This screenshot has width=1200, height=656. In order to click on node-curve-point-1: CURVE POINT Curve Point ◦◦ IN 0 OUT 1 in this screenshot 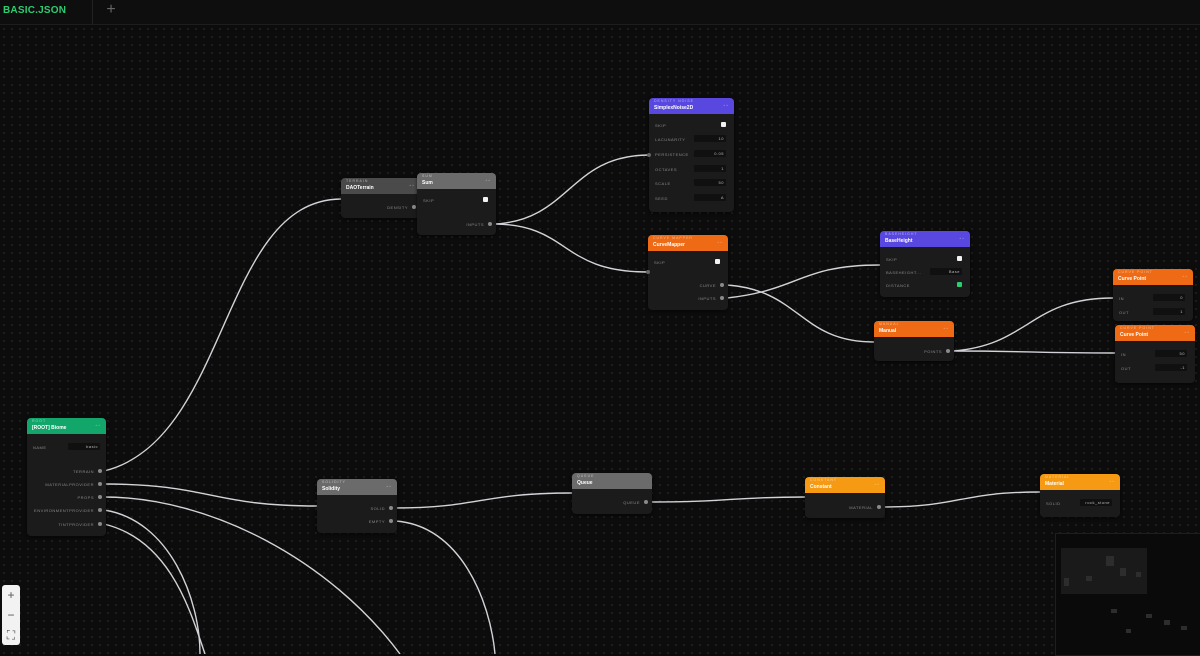, I will do `click(1153, 295)`.